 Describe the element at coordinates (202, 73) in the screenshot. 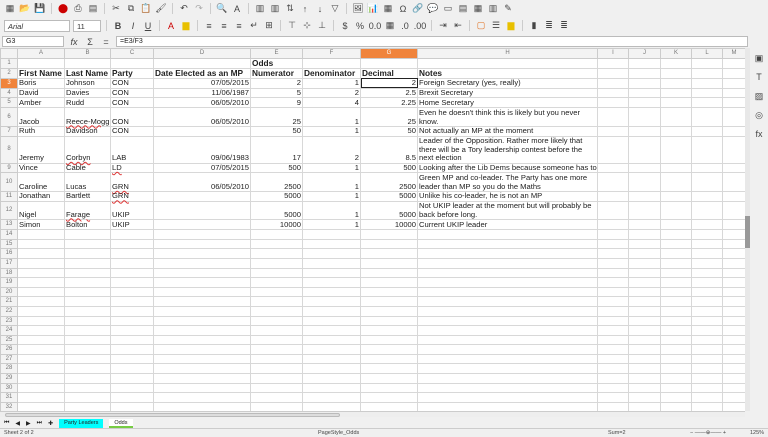

I see `cell-D2: Date Elected as an MP` at that location.